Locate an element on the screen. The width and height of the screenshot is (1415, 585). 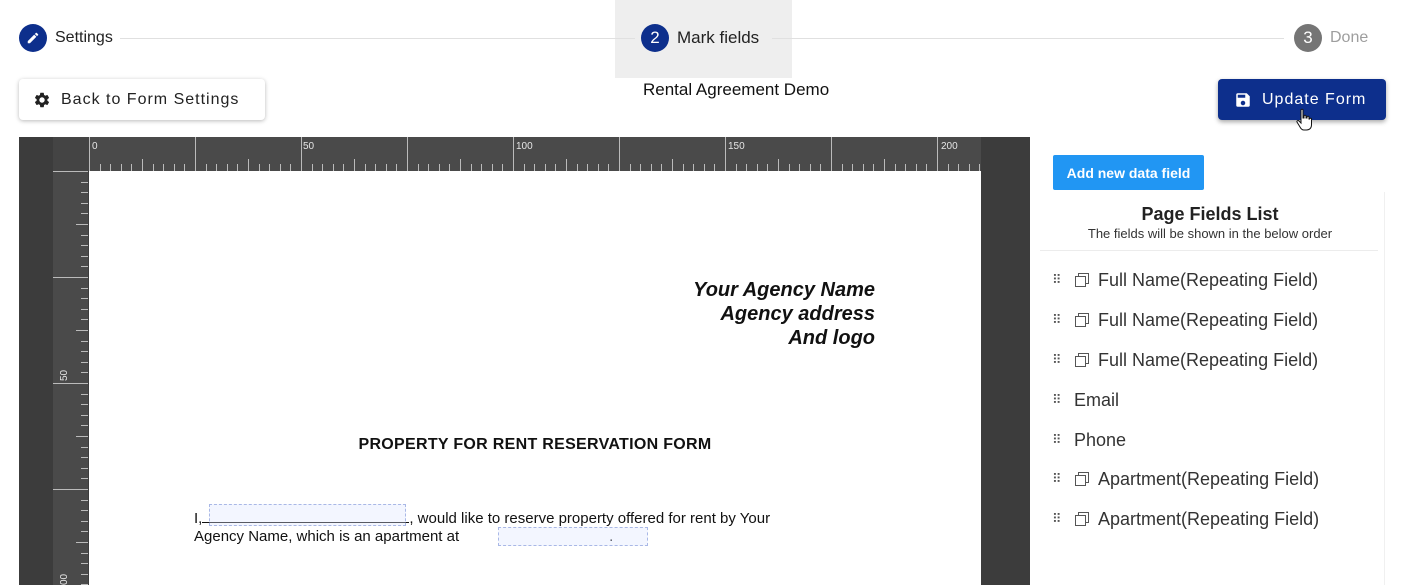
agency-address: Agency address is located at coordinates (797, 314).